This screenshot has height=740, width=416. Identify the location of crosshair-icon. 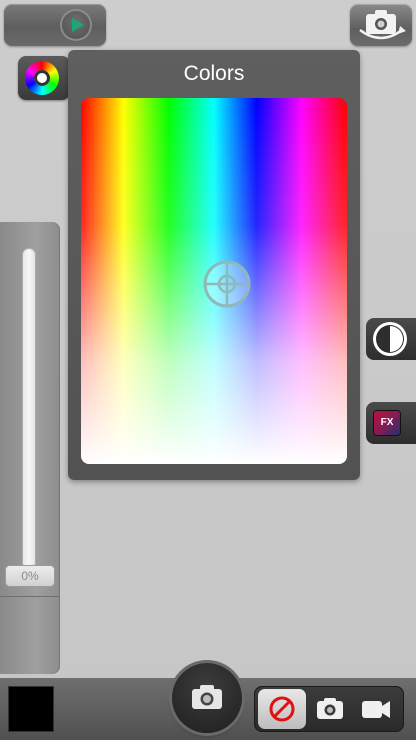
(227, 284).